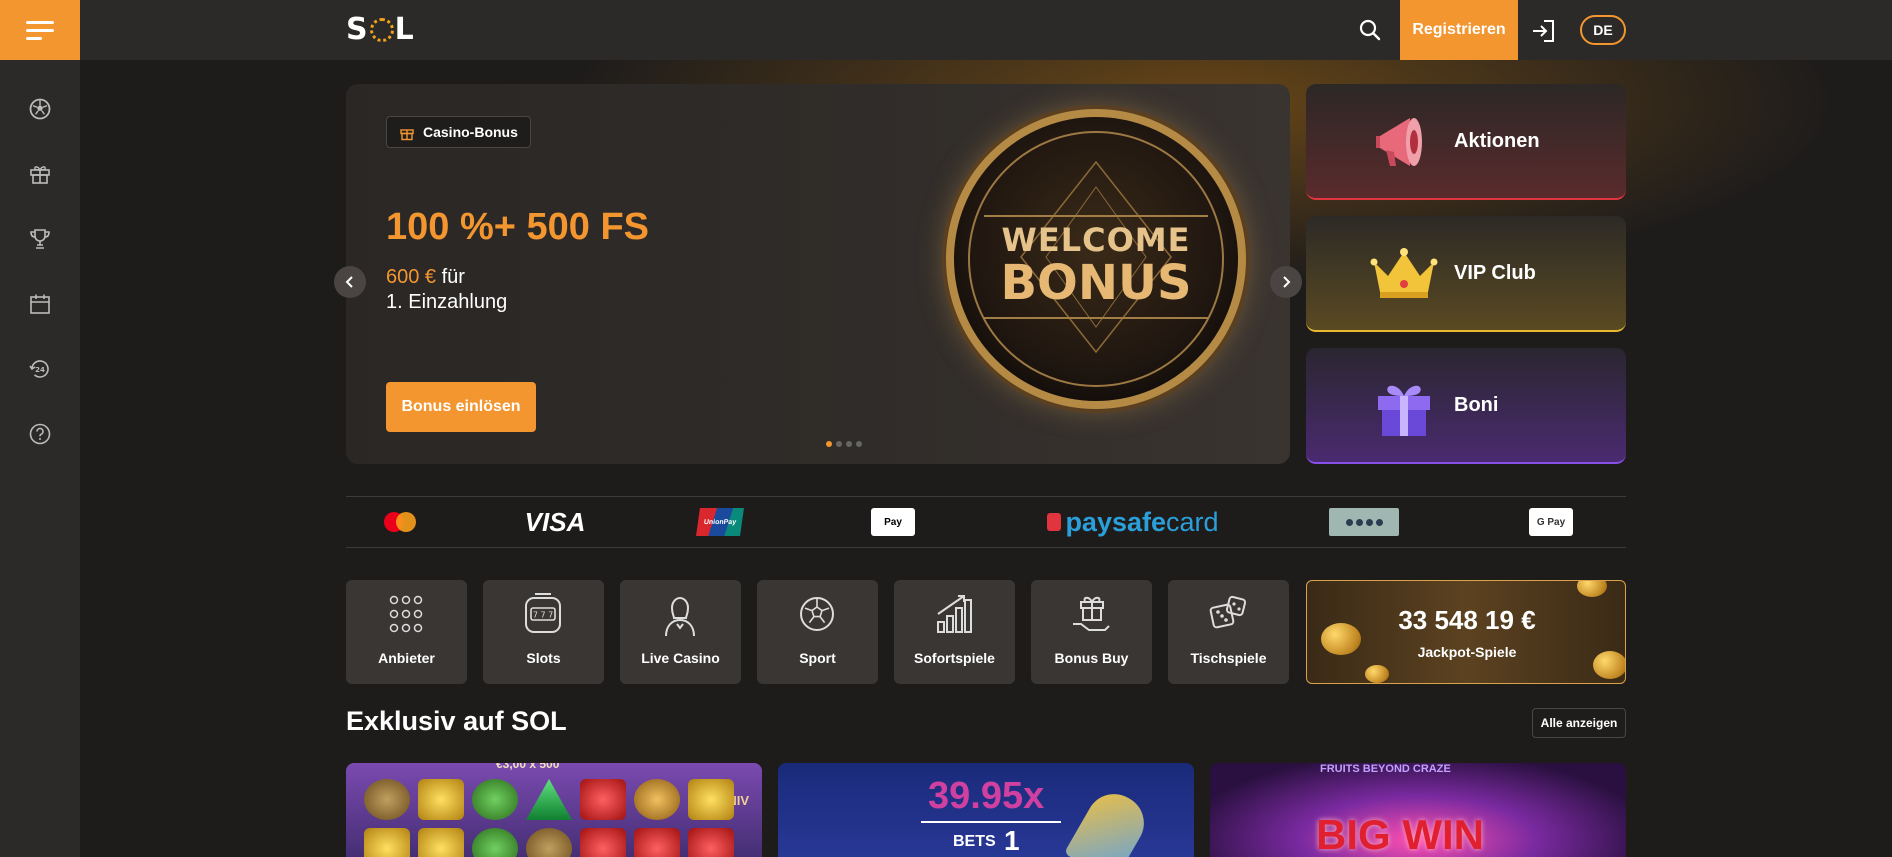 This screenshot has width=1892, height=857. I want to click on hero-subtitle: 600 € für, so click(425, 277).